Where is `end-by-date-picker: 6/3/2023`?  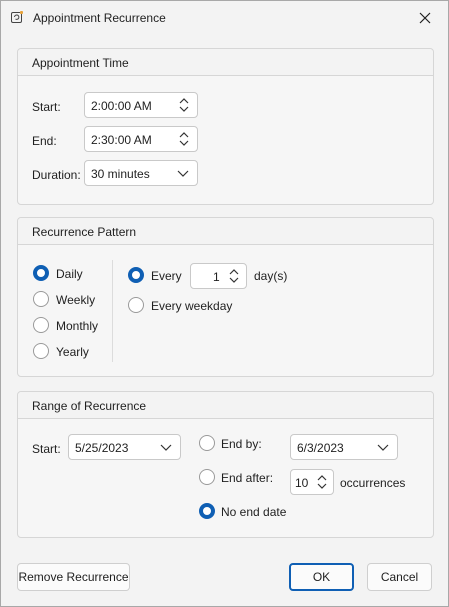
end-by-date-picker: 6/3/2023 is located at coordinates (344, 447).